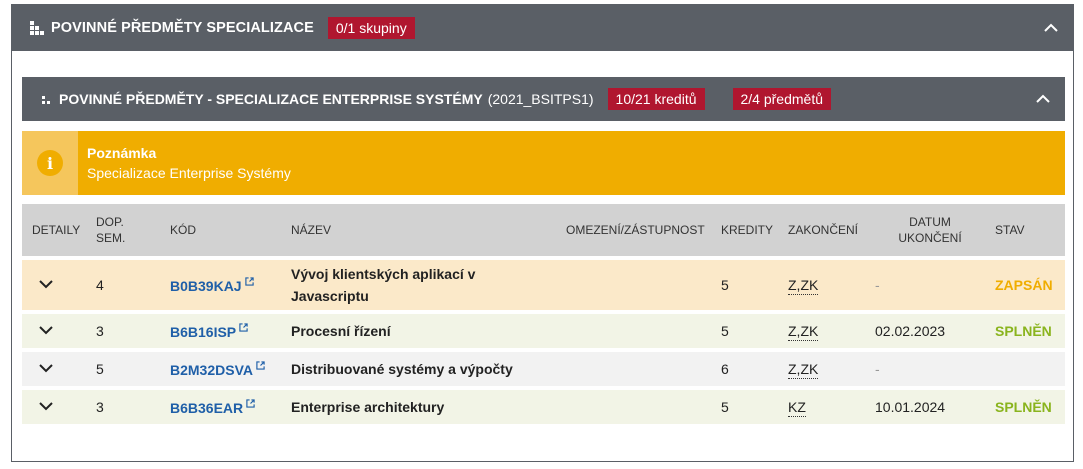 The width and height of the screenshot is (1083, 469). What do you see at coordinates (418, 285) in the screenshot?
I see `subject-name: Vývoj klientských aplikací v Javascriptu` at bounding box center [418, 285].